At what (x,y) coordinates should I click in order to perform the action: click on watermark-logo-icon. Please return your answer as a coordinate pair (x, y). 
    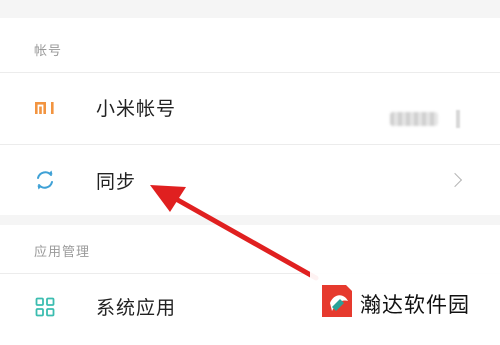
    Looking at the image, I should click on (337, 301).